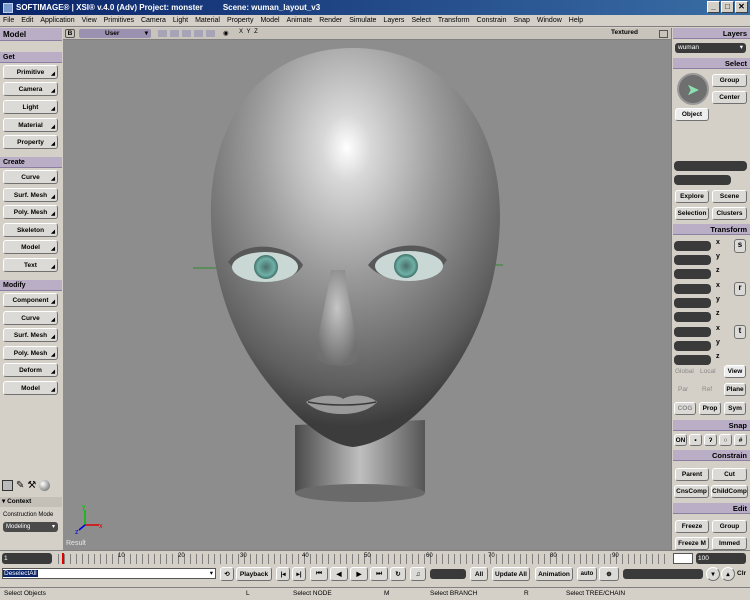 This screenshot has height=600, width=750. I want to click on clusters-button: Clusters, so click(729, 213).